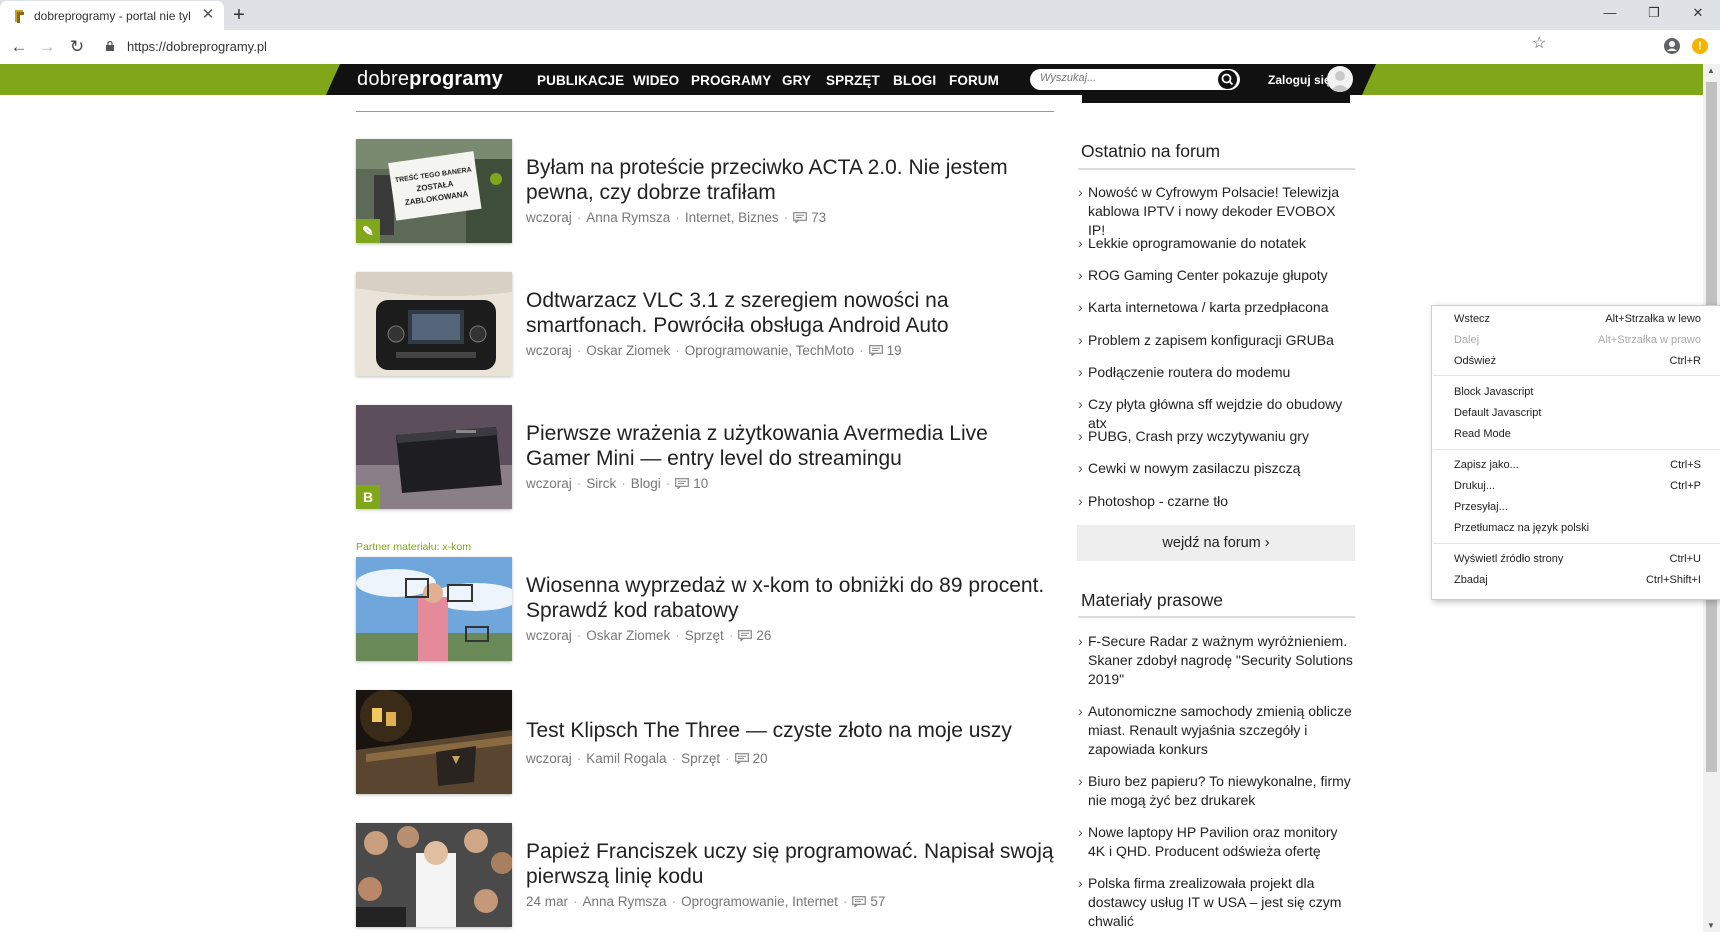 This screenshot has width=1720, height=932. What do you see at coordinates (1471, 580) in the screenshot?
I see `ctx-label: Zbadaj` at bounding box center [1471, 580].